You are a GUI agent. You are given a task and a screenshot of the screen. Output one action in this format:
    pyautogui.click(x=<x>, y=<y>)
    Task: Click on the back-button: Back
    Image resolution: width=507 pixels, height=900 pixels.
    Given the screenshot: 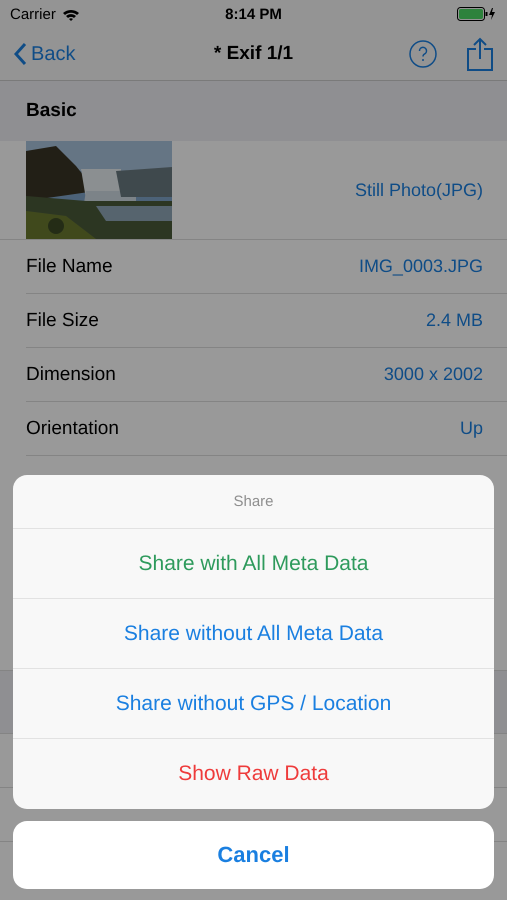 What is the action you would take?
    pyautogui.click(x=79, y=54)
    